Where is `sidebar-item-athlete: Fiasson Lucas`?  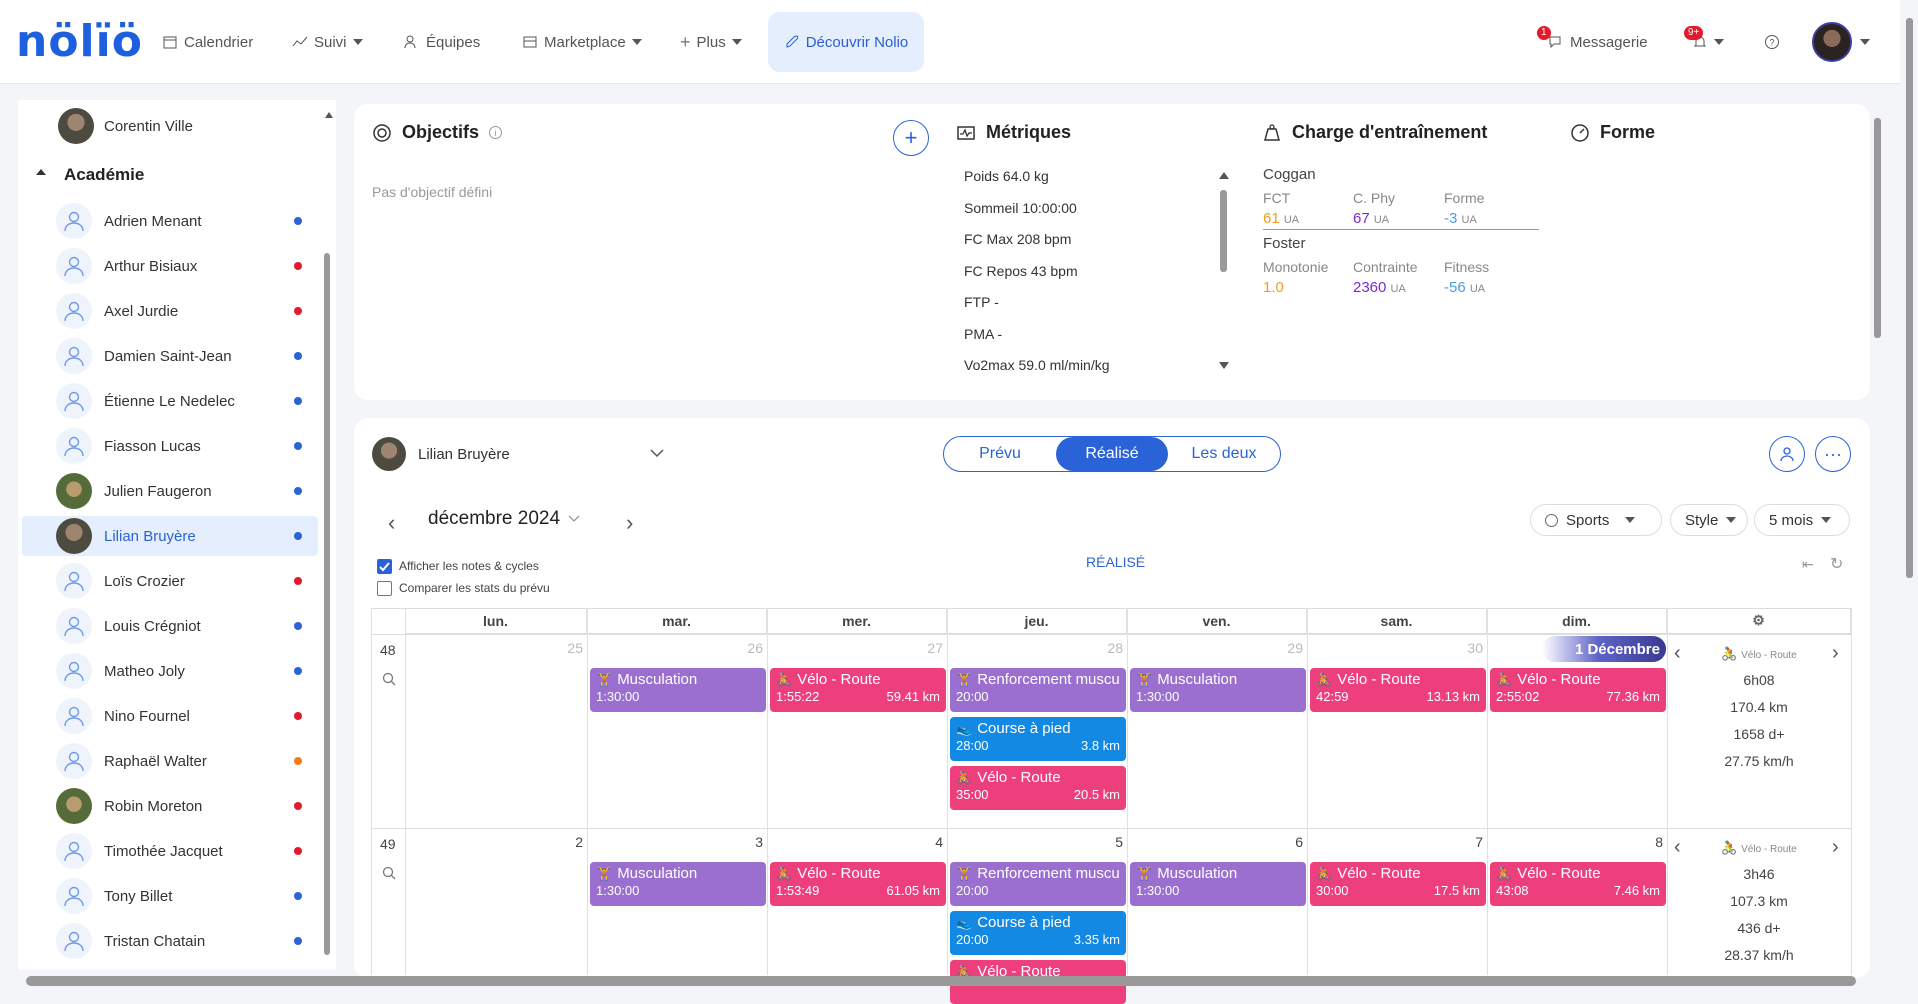 sidebar-item-athlete: Fiasson Lucas is located at coordinates (170, 446).